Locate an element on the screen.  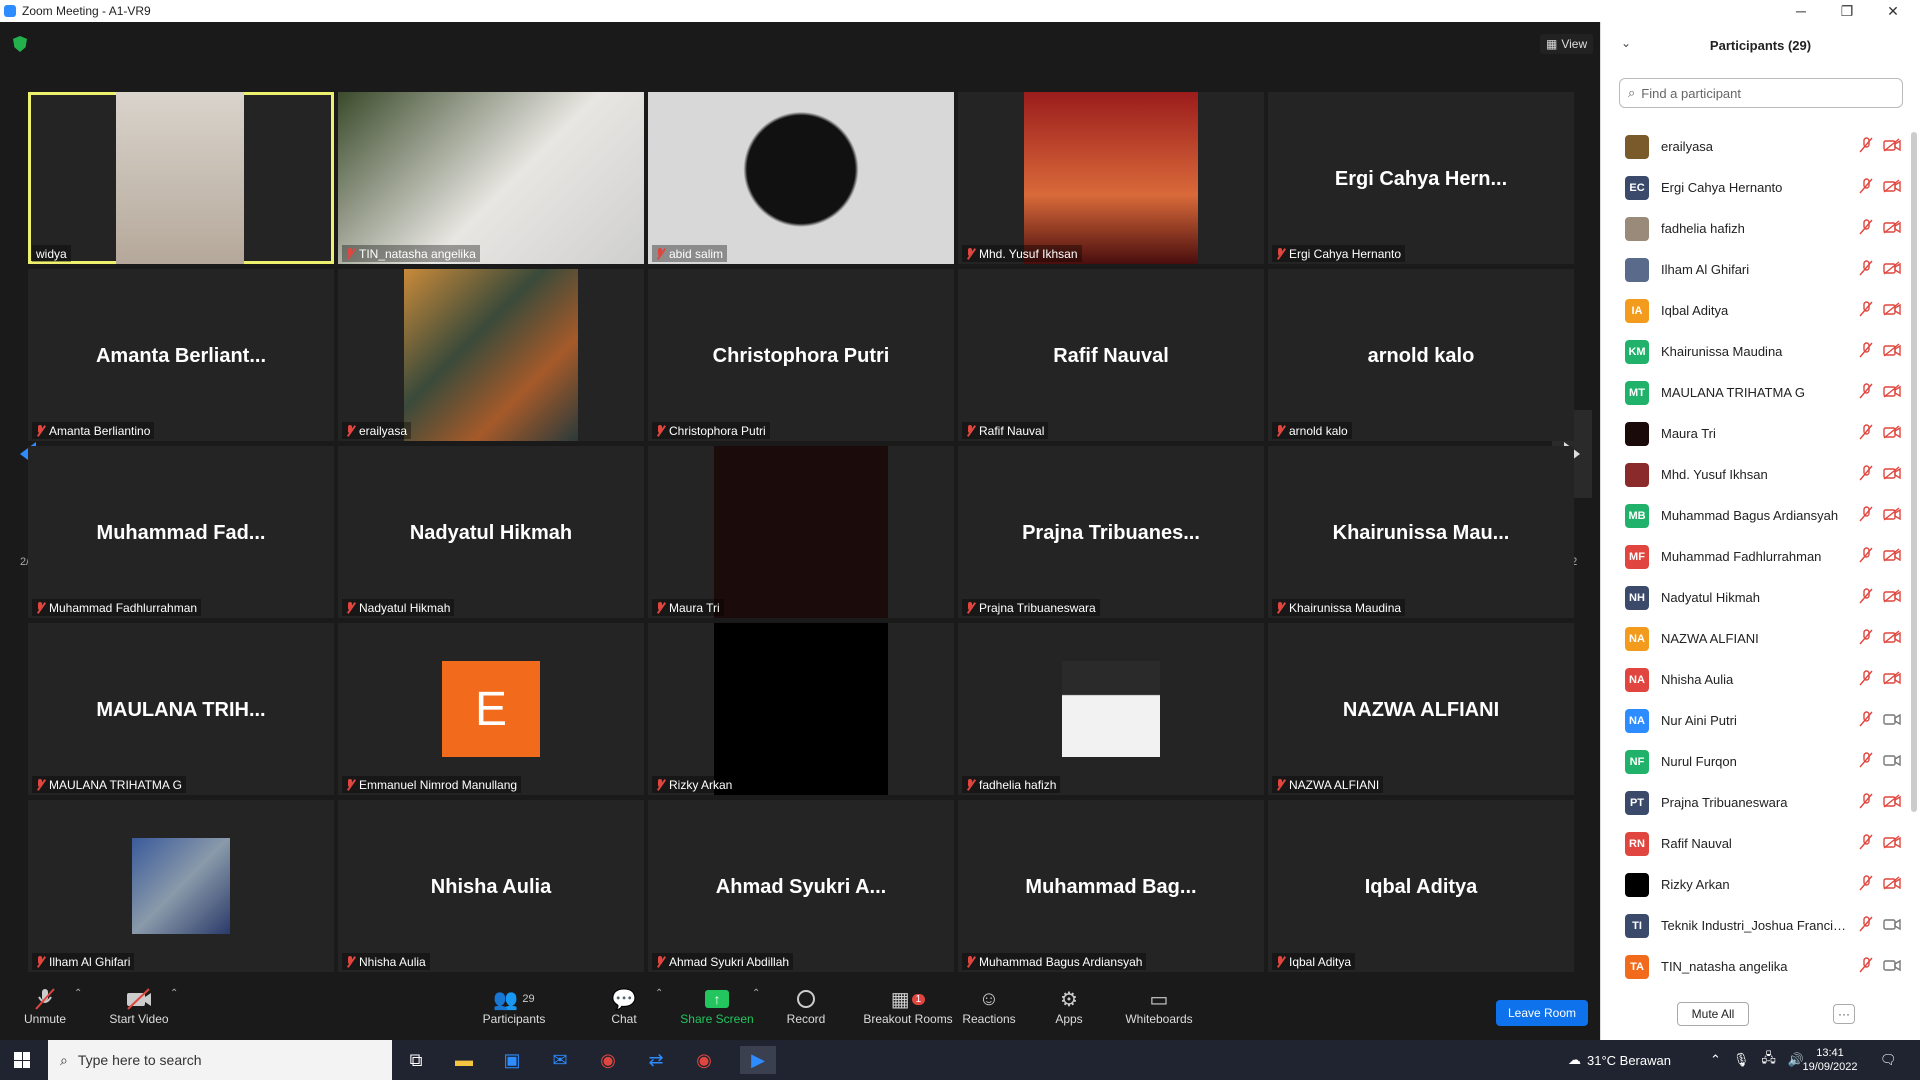
participant-row: TA TIN_natasha angelika is located at coordinates (1751, 966).